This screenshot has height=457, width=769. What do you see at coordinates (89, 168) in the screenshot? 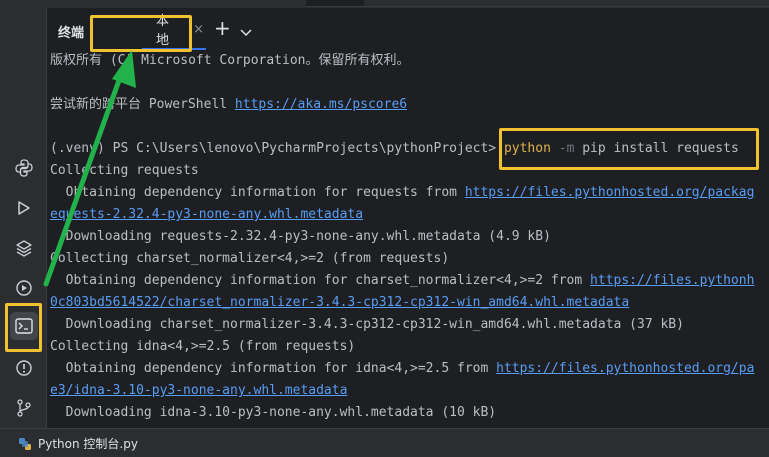
I see `annotation-arrow` at bounding box center [89, 168].